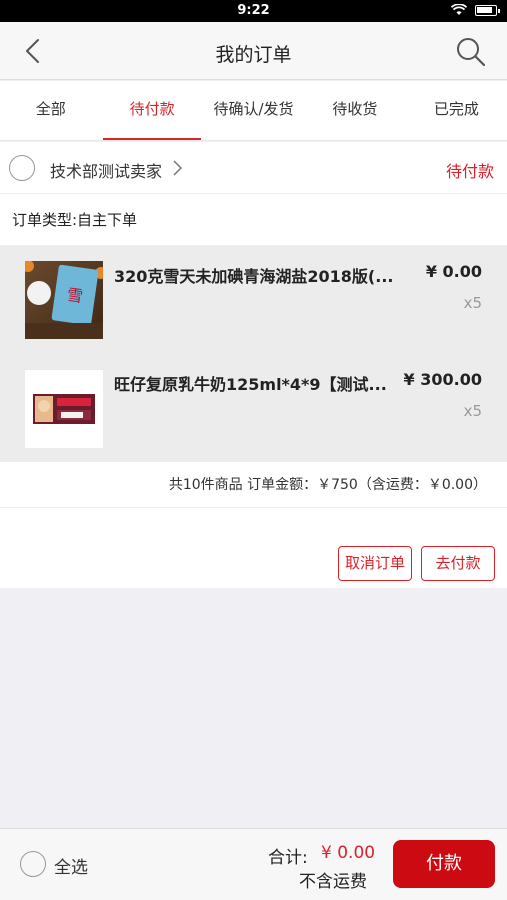  I want to click on battery-icon, so click(487, 10).